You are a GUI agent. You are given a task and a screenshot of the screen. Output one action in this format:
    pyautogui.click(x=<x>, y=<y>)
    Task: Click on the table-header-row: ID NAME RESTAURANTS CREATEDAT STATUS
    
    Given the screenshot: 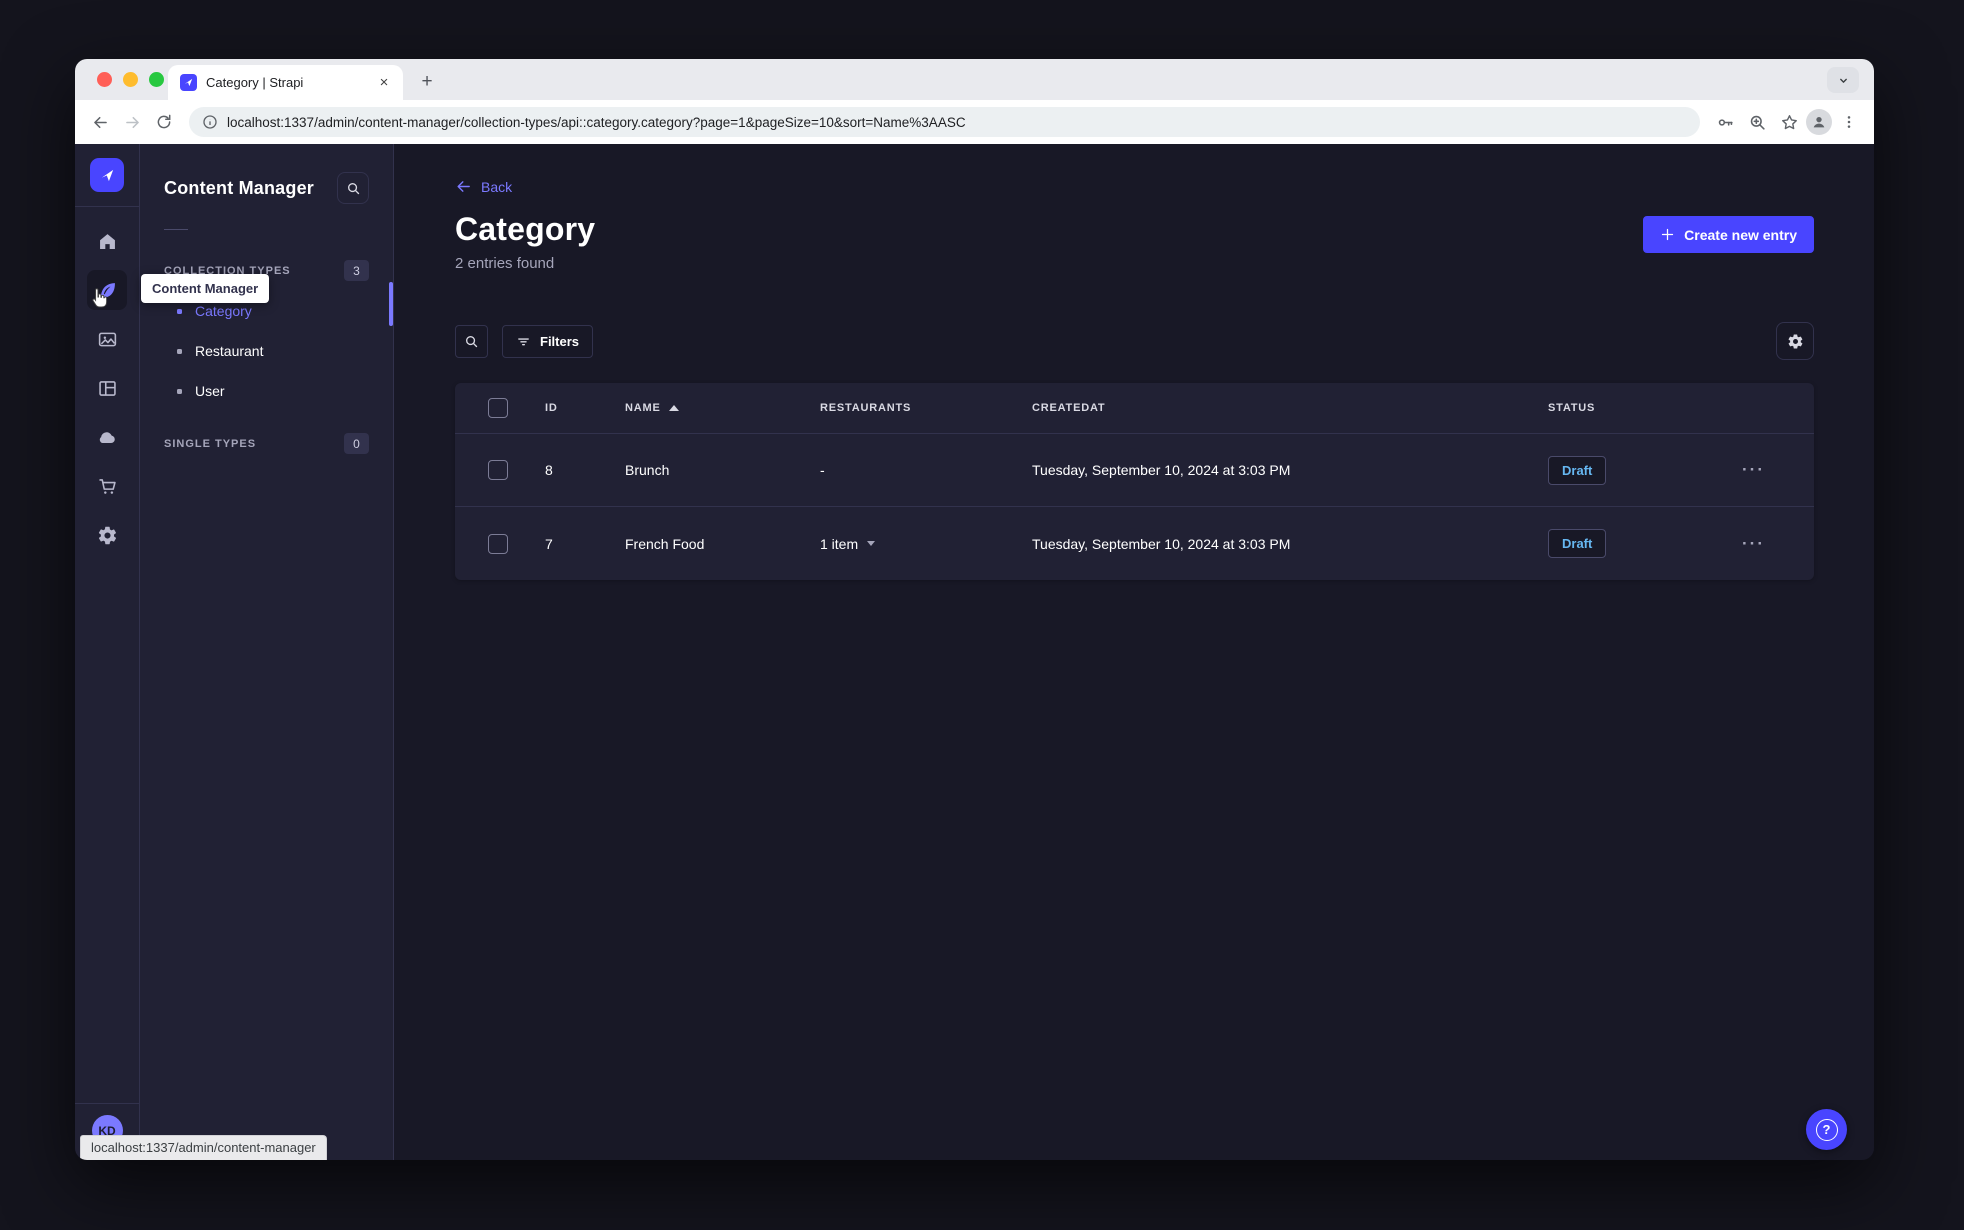 What is the action you would take?
    pyautogui.click(x=1134, y=408)
    